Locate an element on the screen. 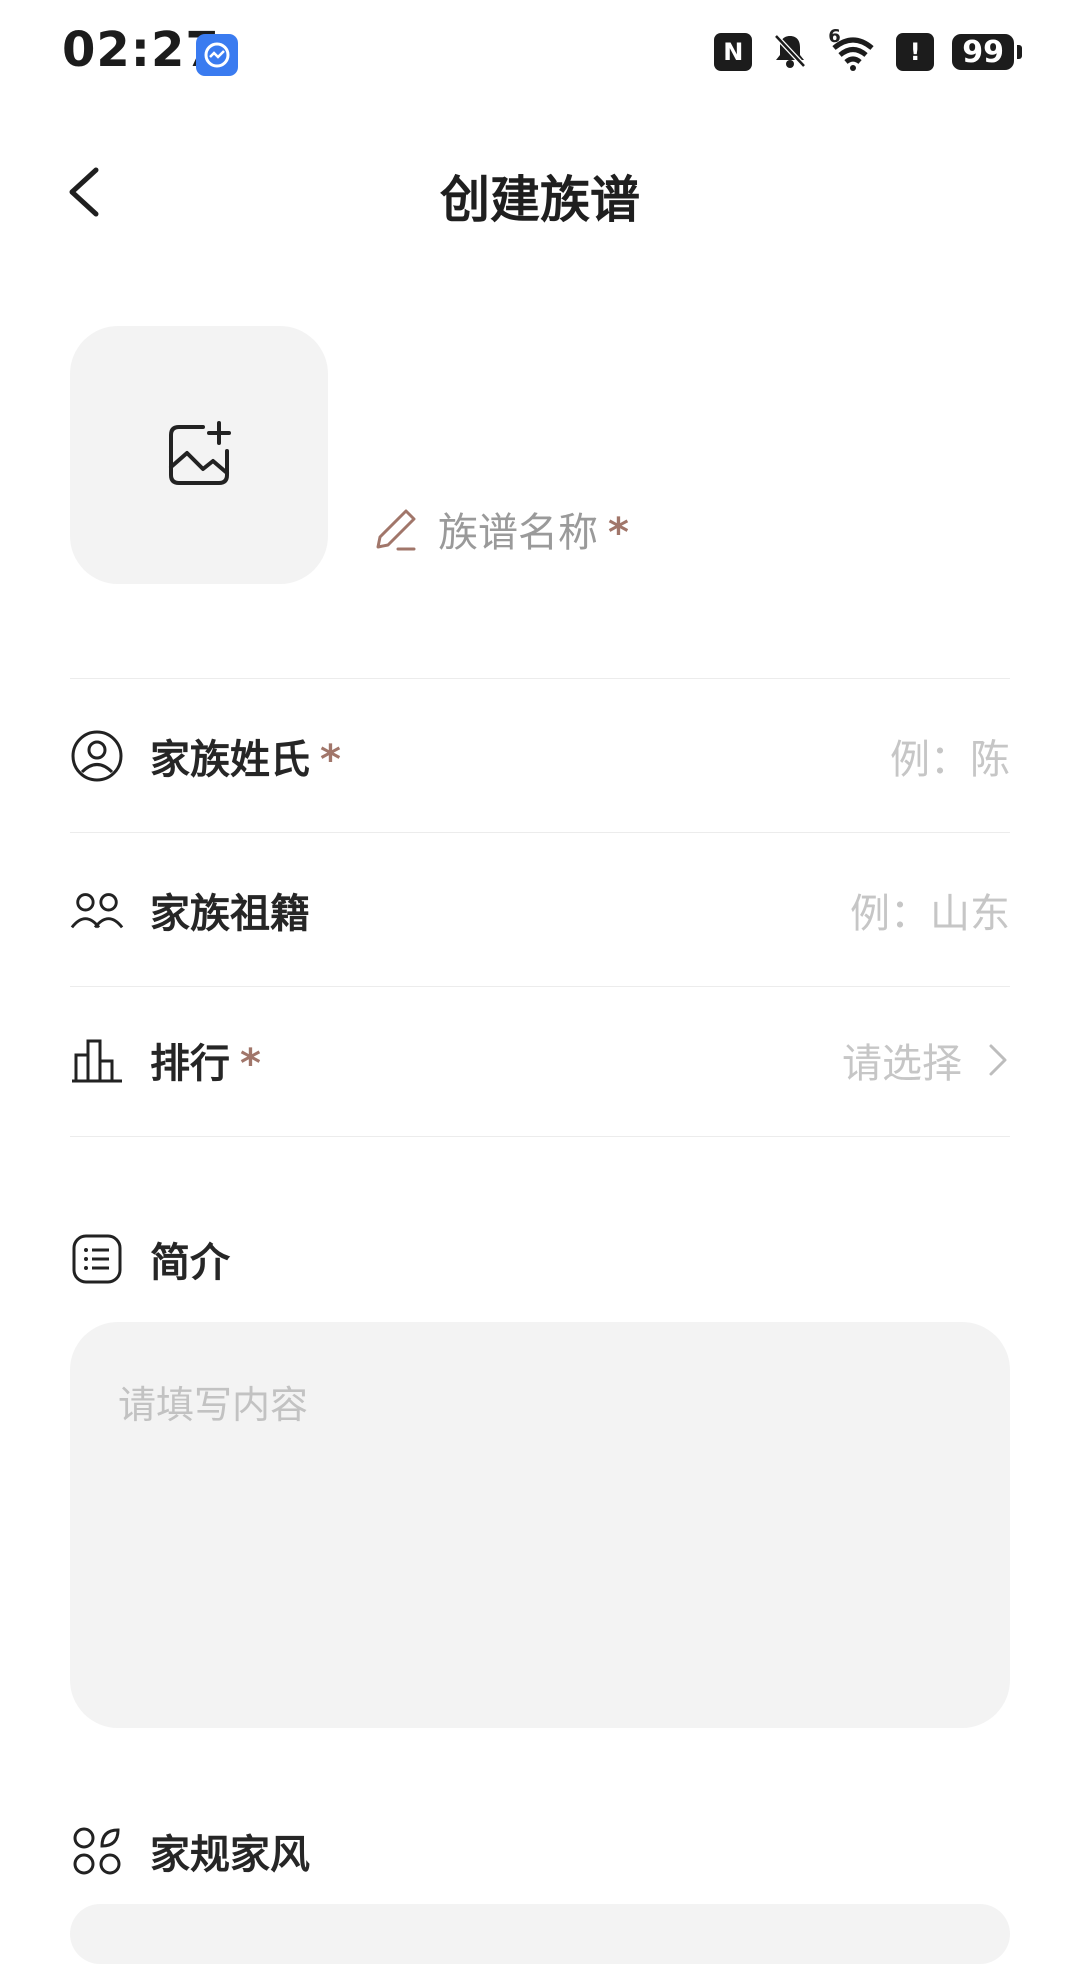 The image size is (1080, 1964). rank-label: 排行 is located at coordinates (190, 1064).